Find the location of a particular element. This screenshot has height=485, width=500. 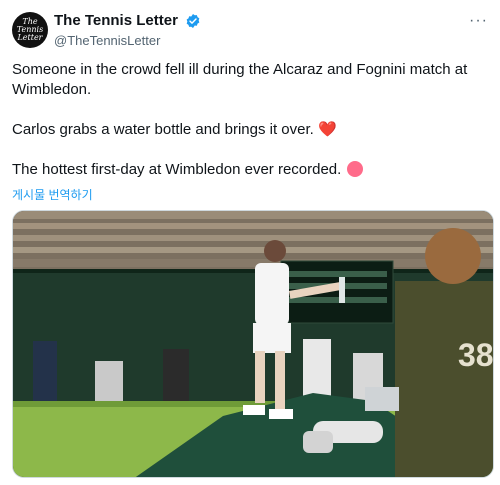

shirt-number: 38 is located at coordinates (476, 355).